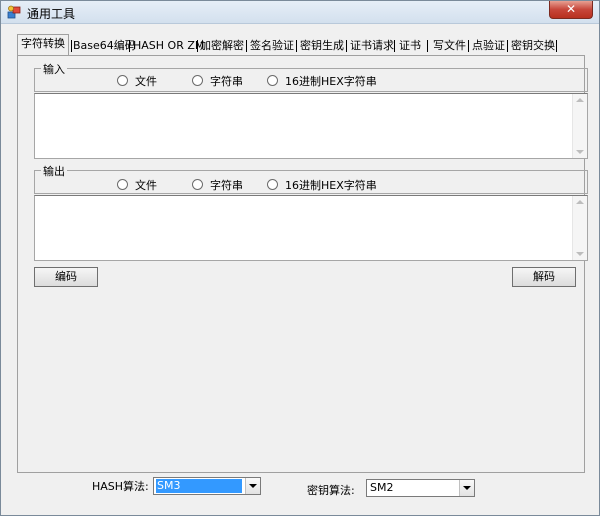 The height and width of the screenshot is (516, 600). Describe the element at coordinates (168, 45) in the screenshot. I see `tab-hash: HASH OR ZM` at that location.